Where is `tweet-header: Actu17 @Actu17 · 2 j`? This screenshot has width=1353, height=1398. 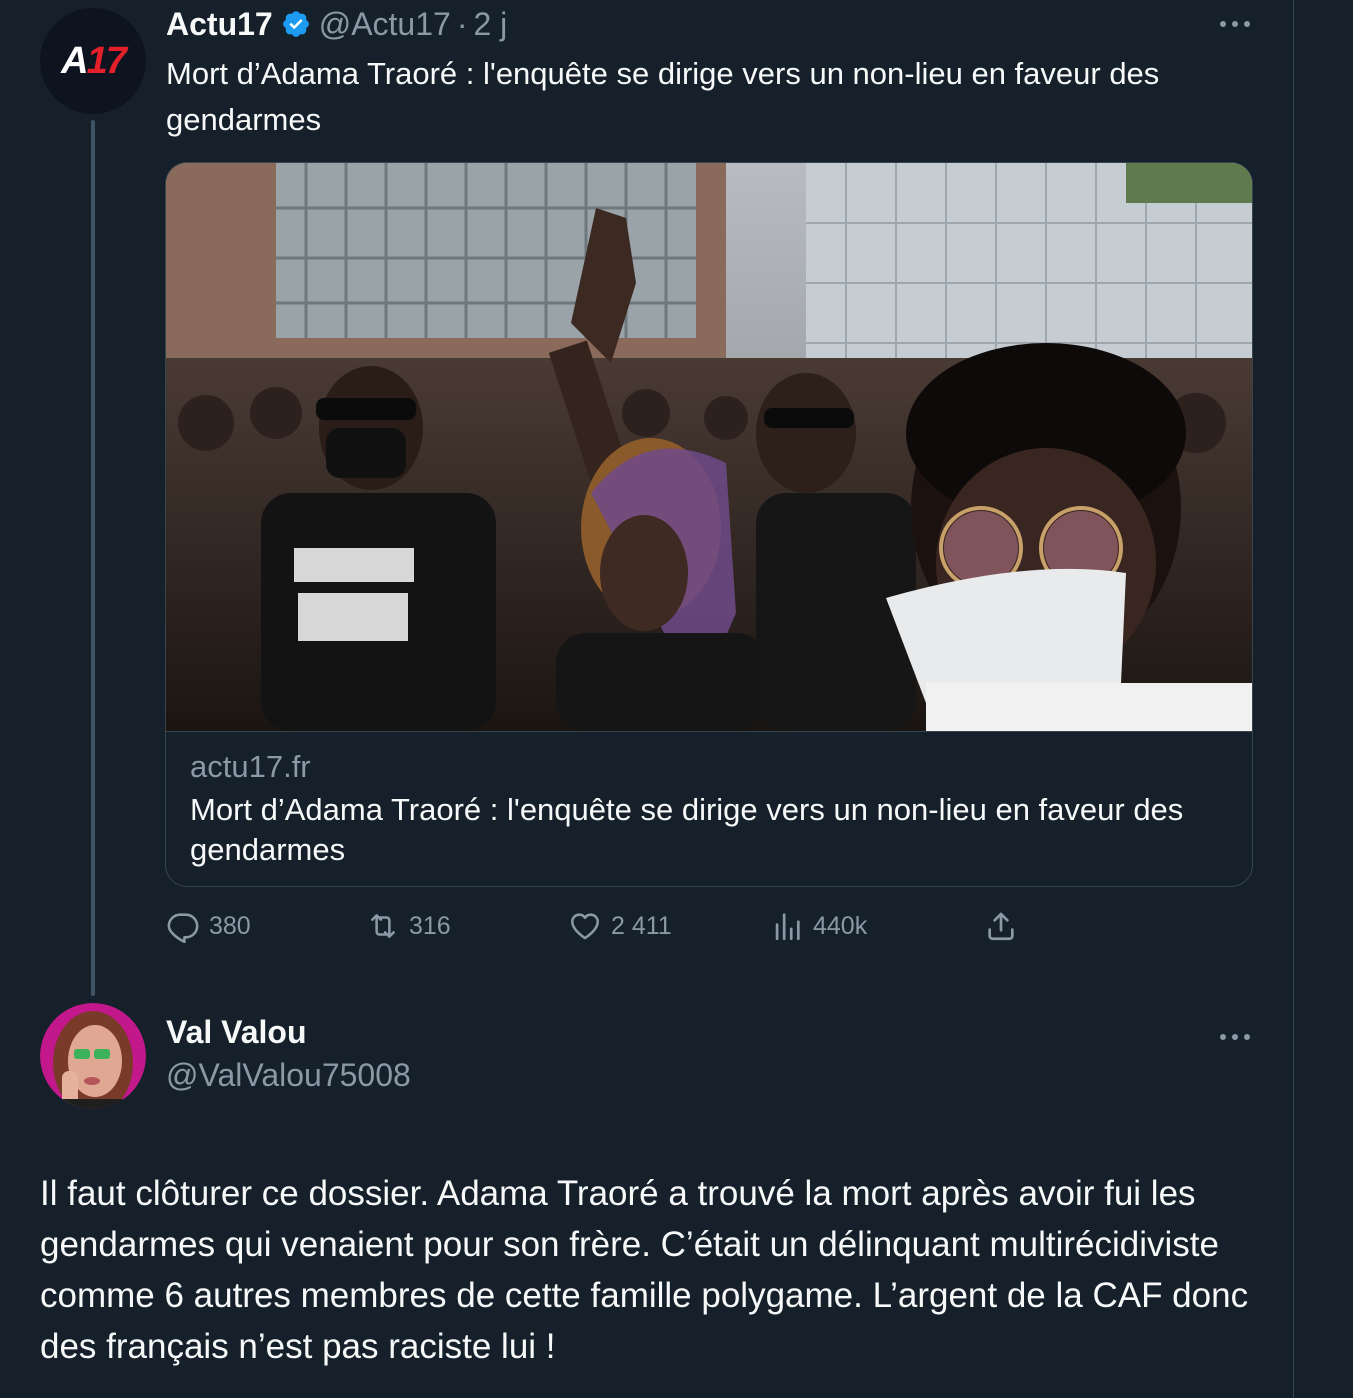
tweet-header: Actu17 @Actu17 · 2 j is located at coordinates (336, 24).